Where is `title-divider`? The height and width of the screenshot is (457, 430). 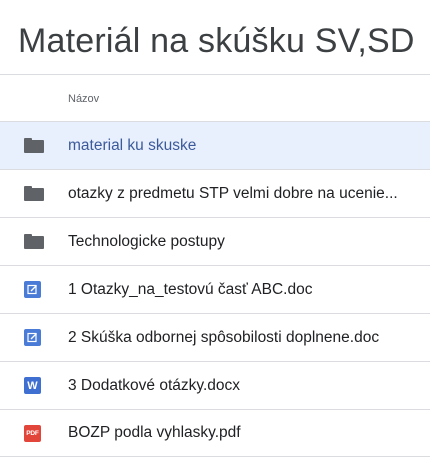 title-divider is located at coordinates (215, 74).